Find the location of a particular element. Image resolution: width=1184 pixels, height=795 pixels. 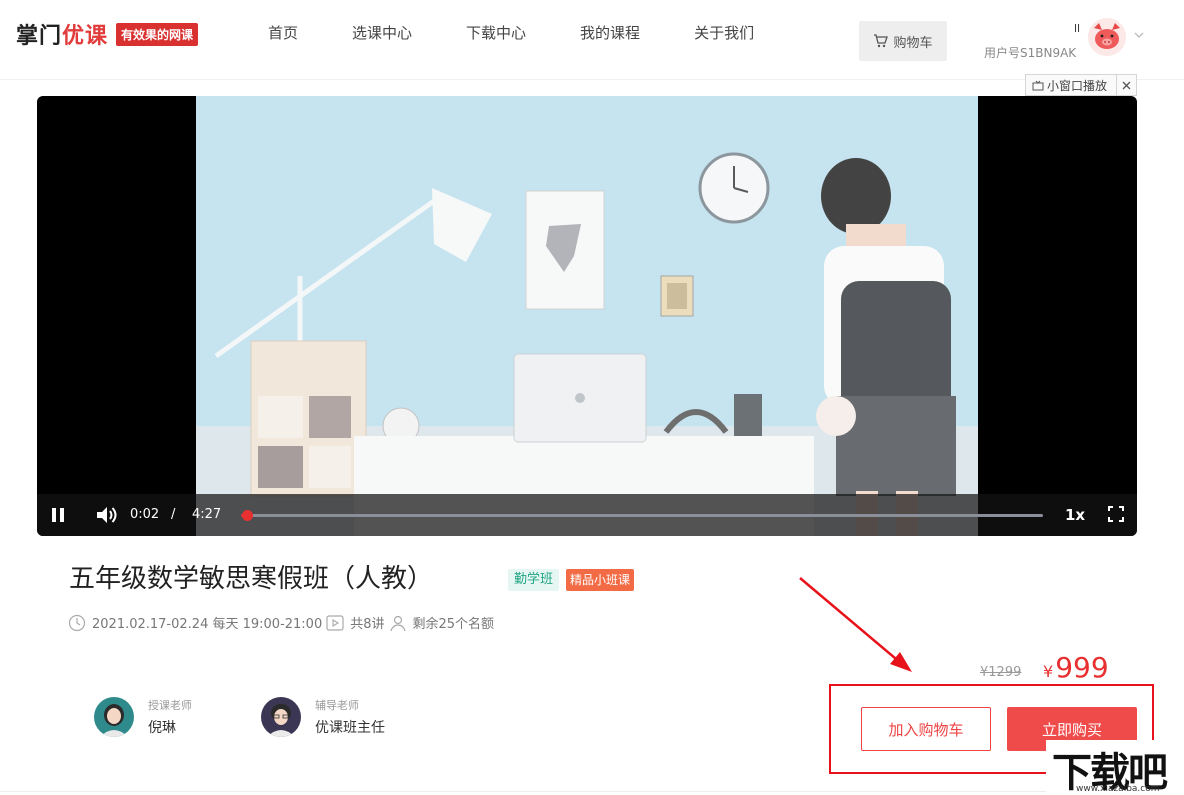

nav-home: 首页 is located at coordinates (283, 32).